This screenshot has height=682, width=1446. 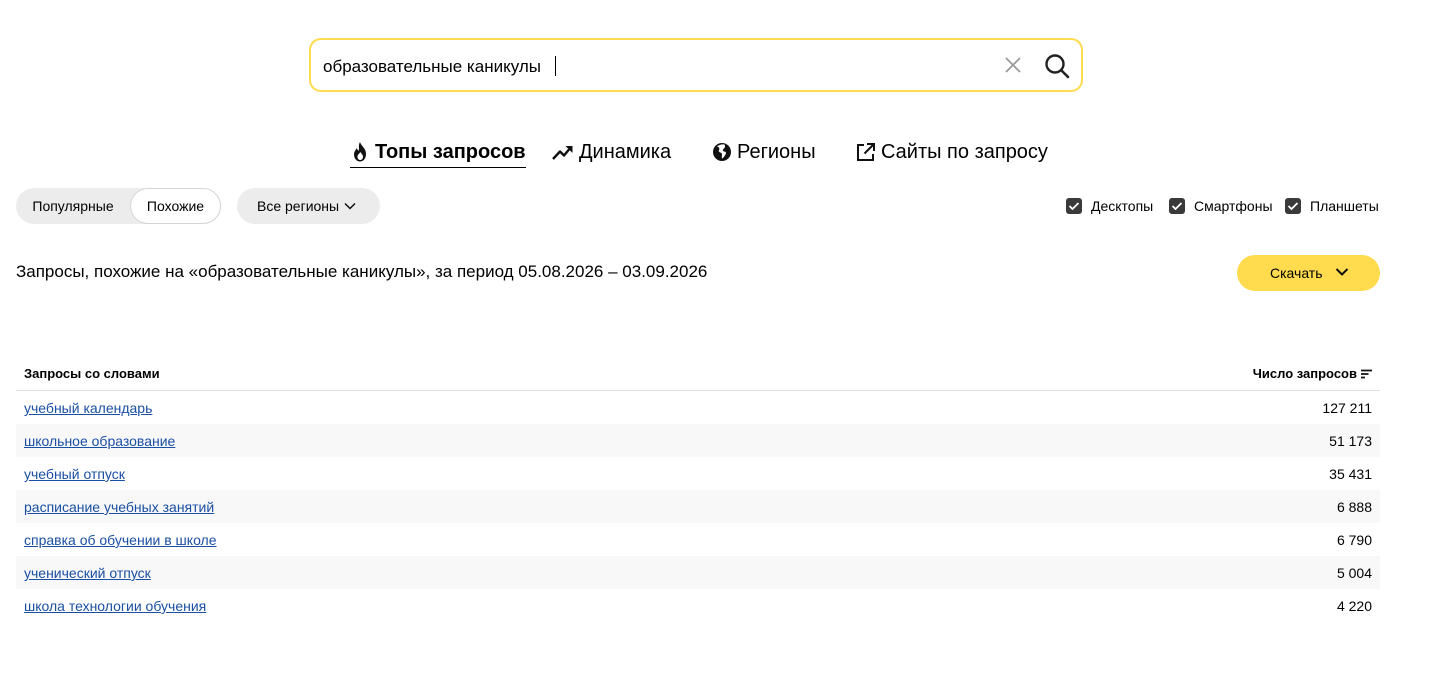 What do you see at coordinates (450, 151) in the screenshot?
I see `tab-top-queries-label: Топы запросов` at bounding box center [450, 151].